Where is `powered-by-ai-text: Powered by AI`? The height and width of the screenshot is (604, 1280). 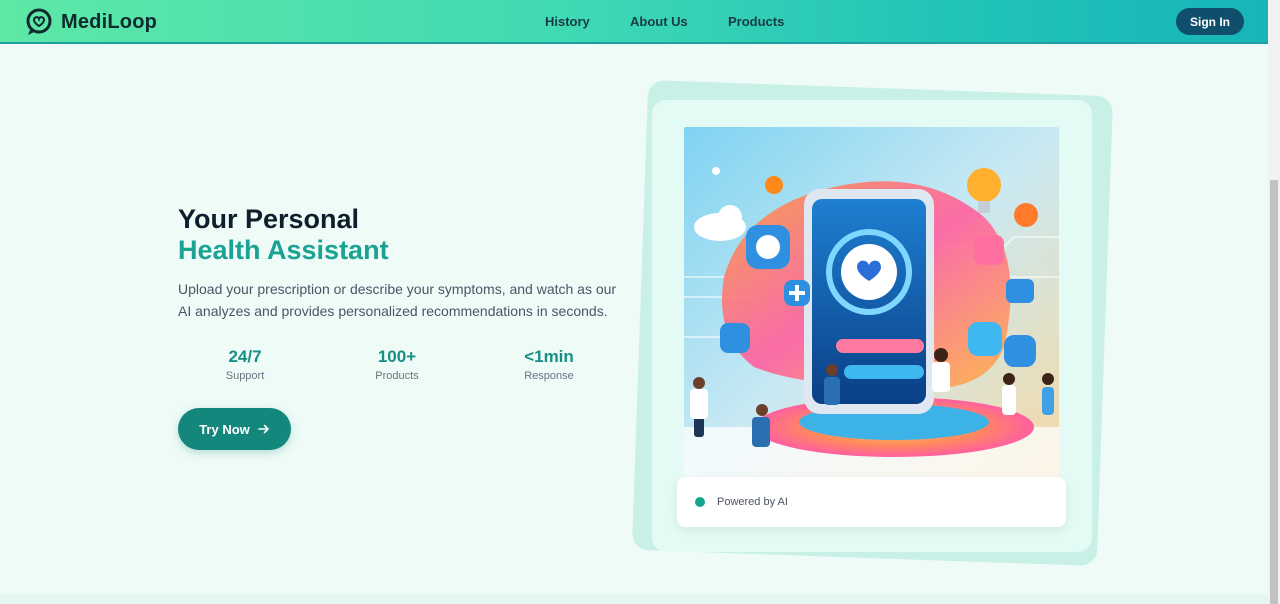
powered-by-ai-text: Powered by AI is located at coordinates (752, 502).